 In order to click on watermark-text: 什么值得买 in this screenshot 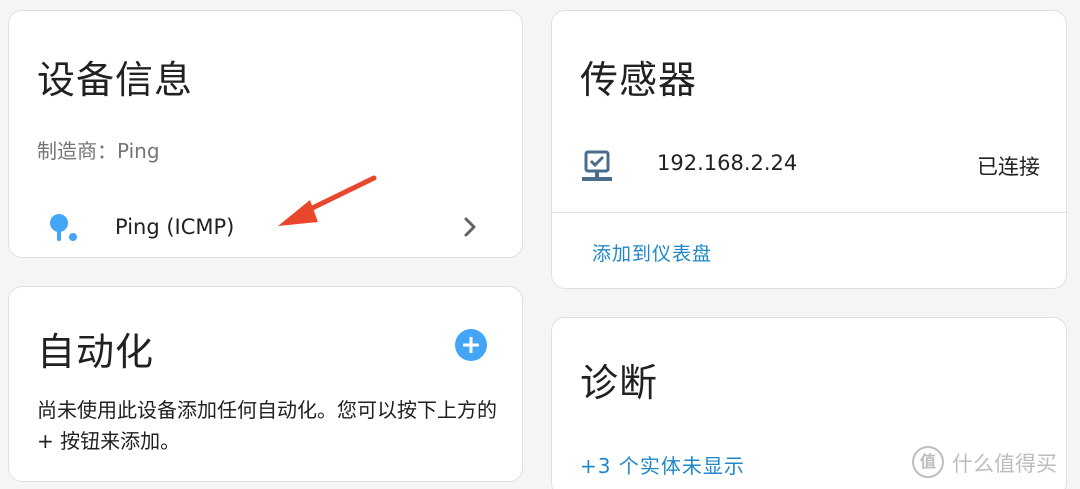, I will do `click(1004, 464)`.